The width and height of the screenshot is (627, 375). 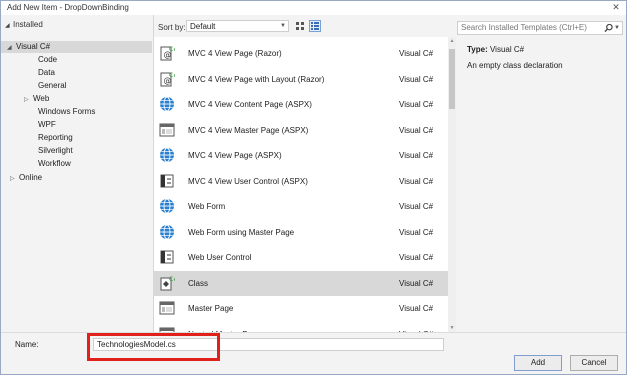 I want to click on template-type: Type: Visual C#, so click(x=495, y=49).